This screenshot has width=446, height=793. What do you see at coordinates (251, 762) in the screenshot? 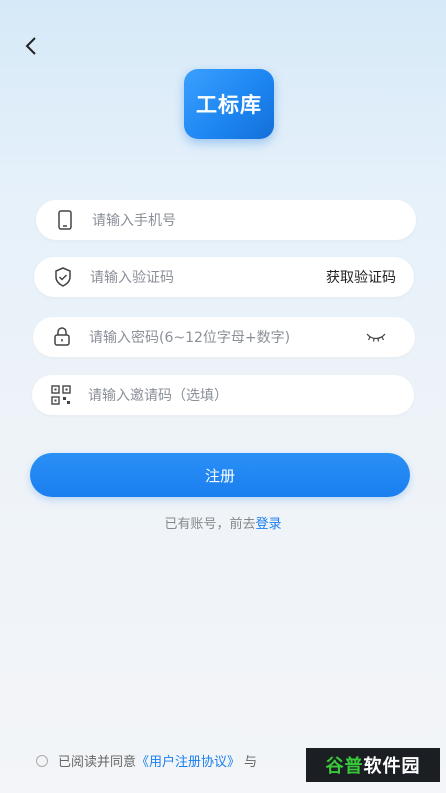
I see `agreement-and: 与` at bounding box center [251, 762].